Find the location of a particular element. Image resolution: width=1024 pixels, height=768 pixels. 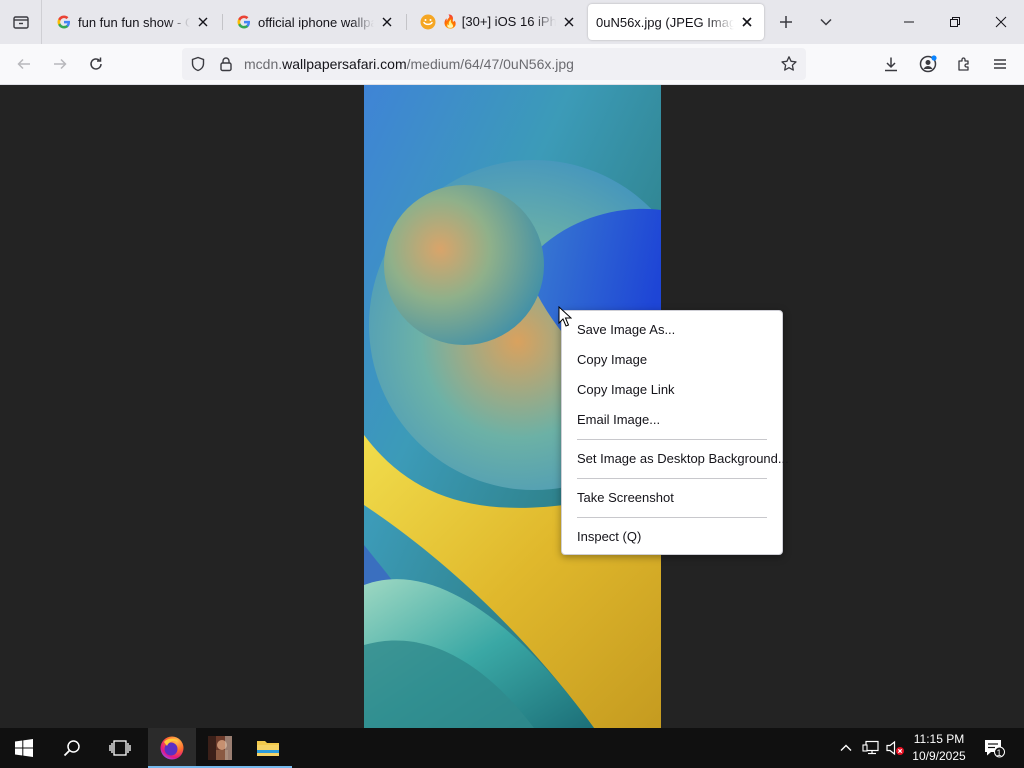

minimize-button is located at coordinates (909, 22).